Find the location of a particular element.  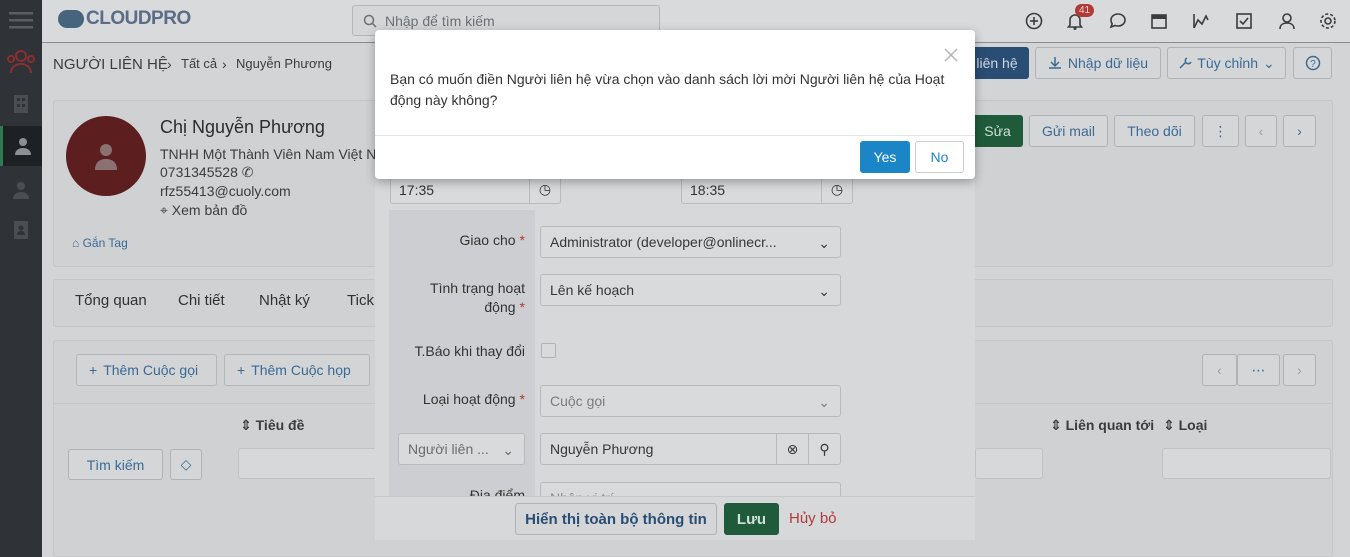

chart-icon is located at coordinates (1201, 21).